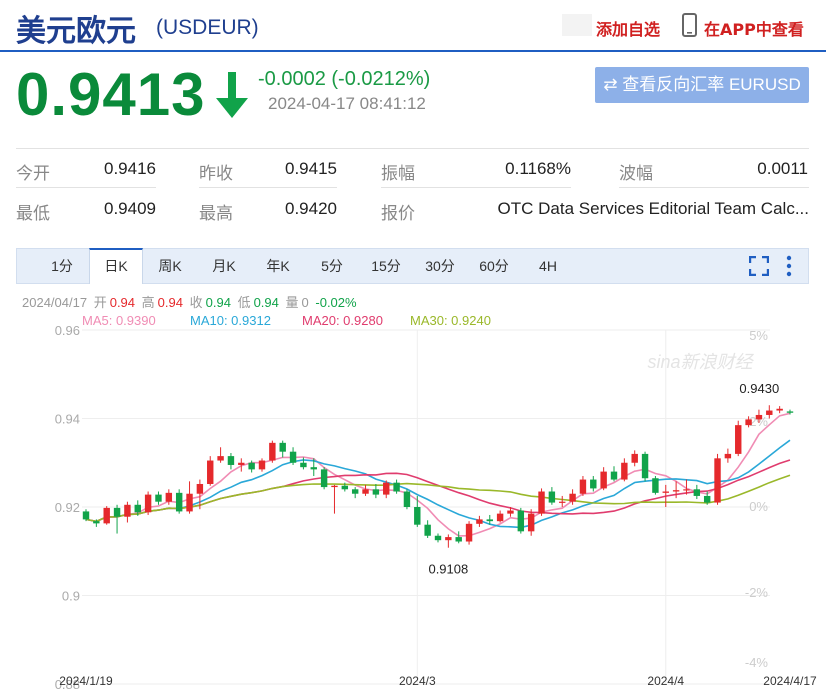  Describe the element at coordinates (116, 266) in the screenshot. I see `tab-daily: 日K` at that location.